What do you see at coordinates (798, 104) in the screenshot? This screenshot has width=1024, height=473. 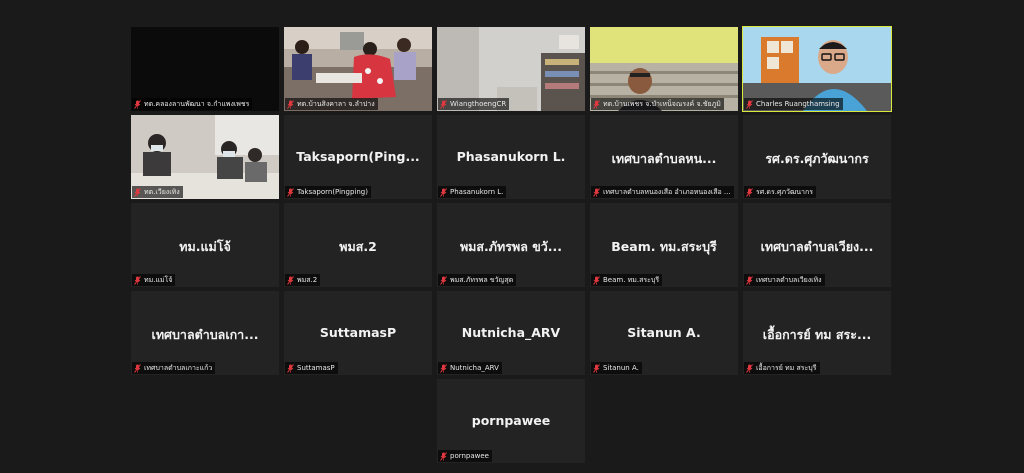 I see `participant-name: Charles Ruangthamsing` at bounding box center [798, 104].